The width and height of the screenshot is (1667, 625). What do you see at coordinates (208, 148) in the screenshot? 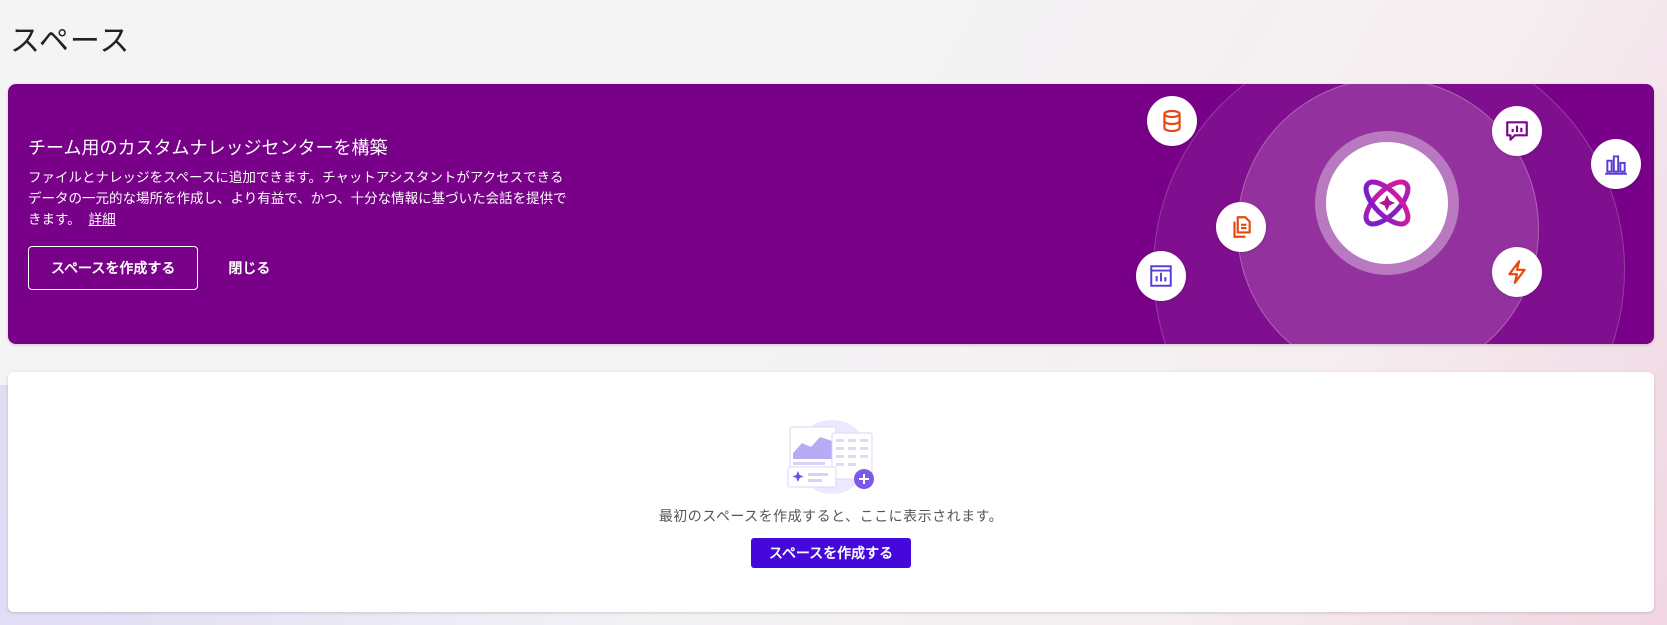
I see `banner-title: チーム用のカスタムナレッジセンターを構築` at bounding box center [208, 148].